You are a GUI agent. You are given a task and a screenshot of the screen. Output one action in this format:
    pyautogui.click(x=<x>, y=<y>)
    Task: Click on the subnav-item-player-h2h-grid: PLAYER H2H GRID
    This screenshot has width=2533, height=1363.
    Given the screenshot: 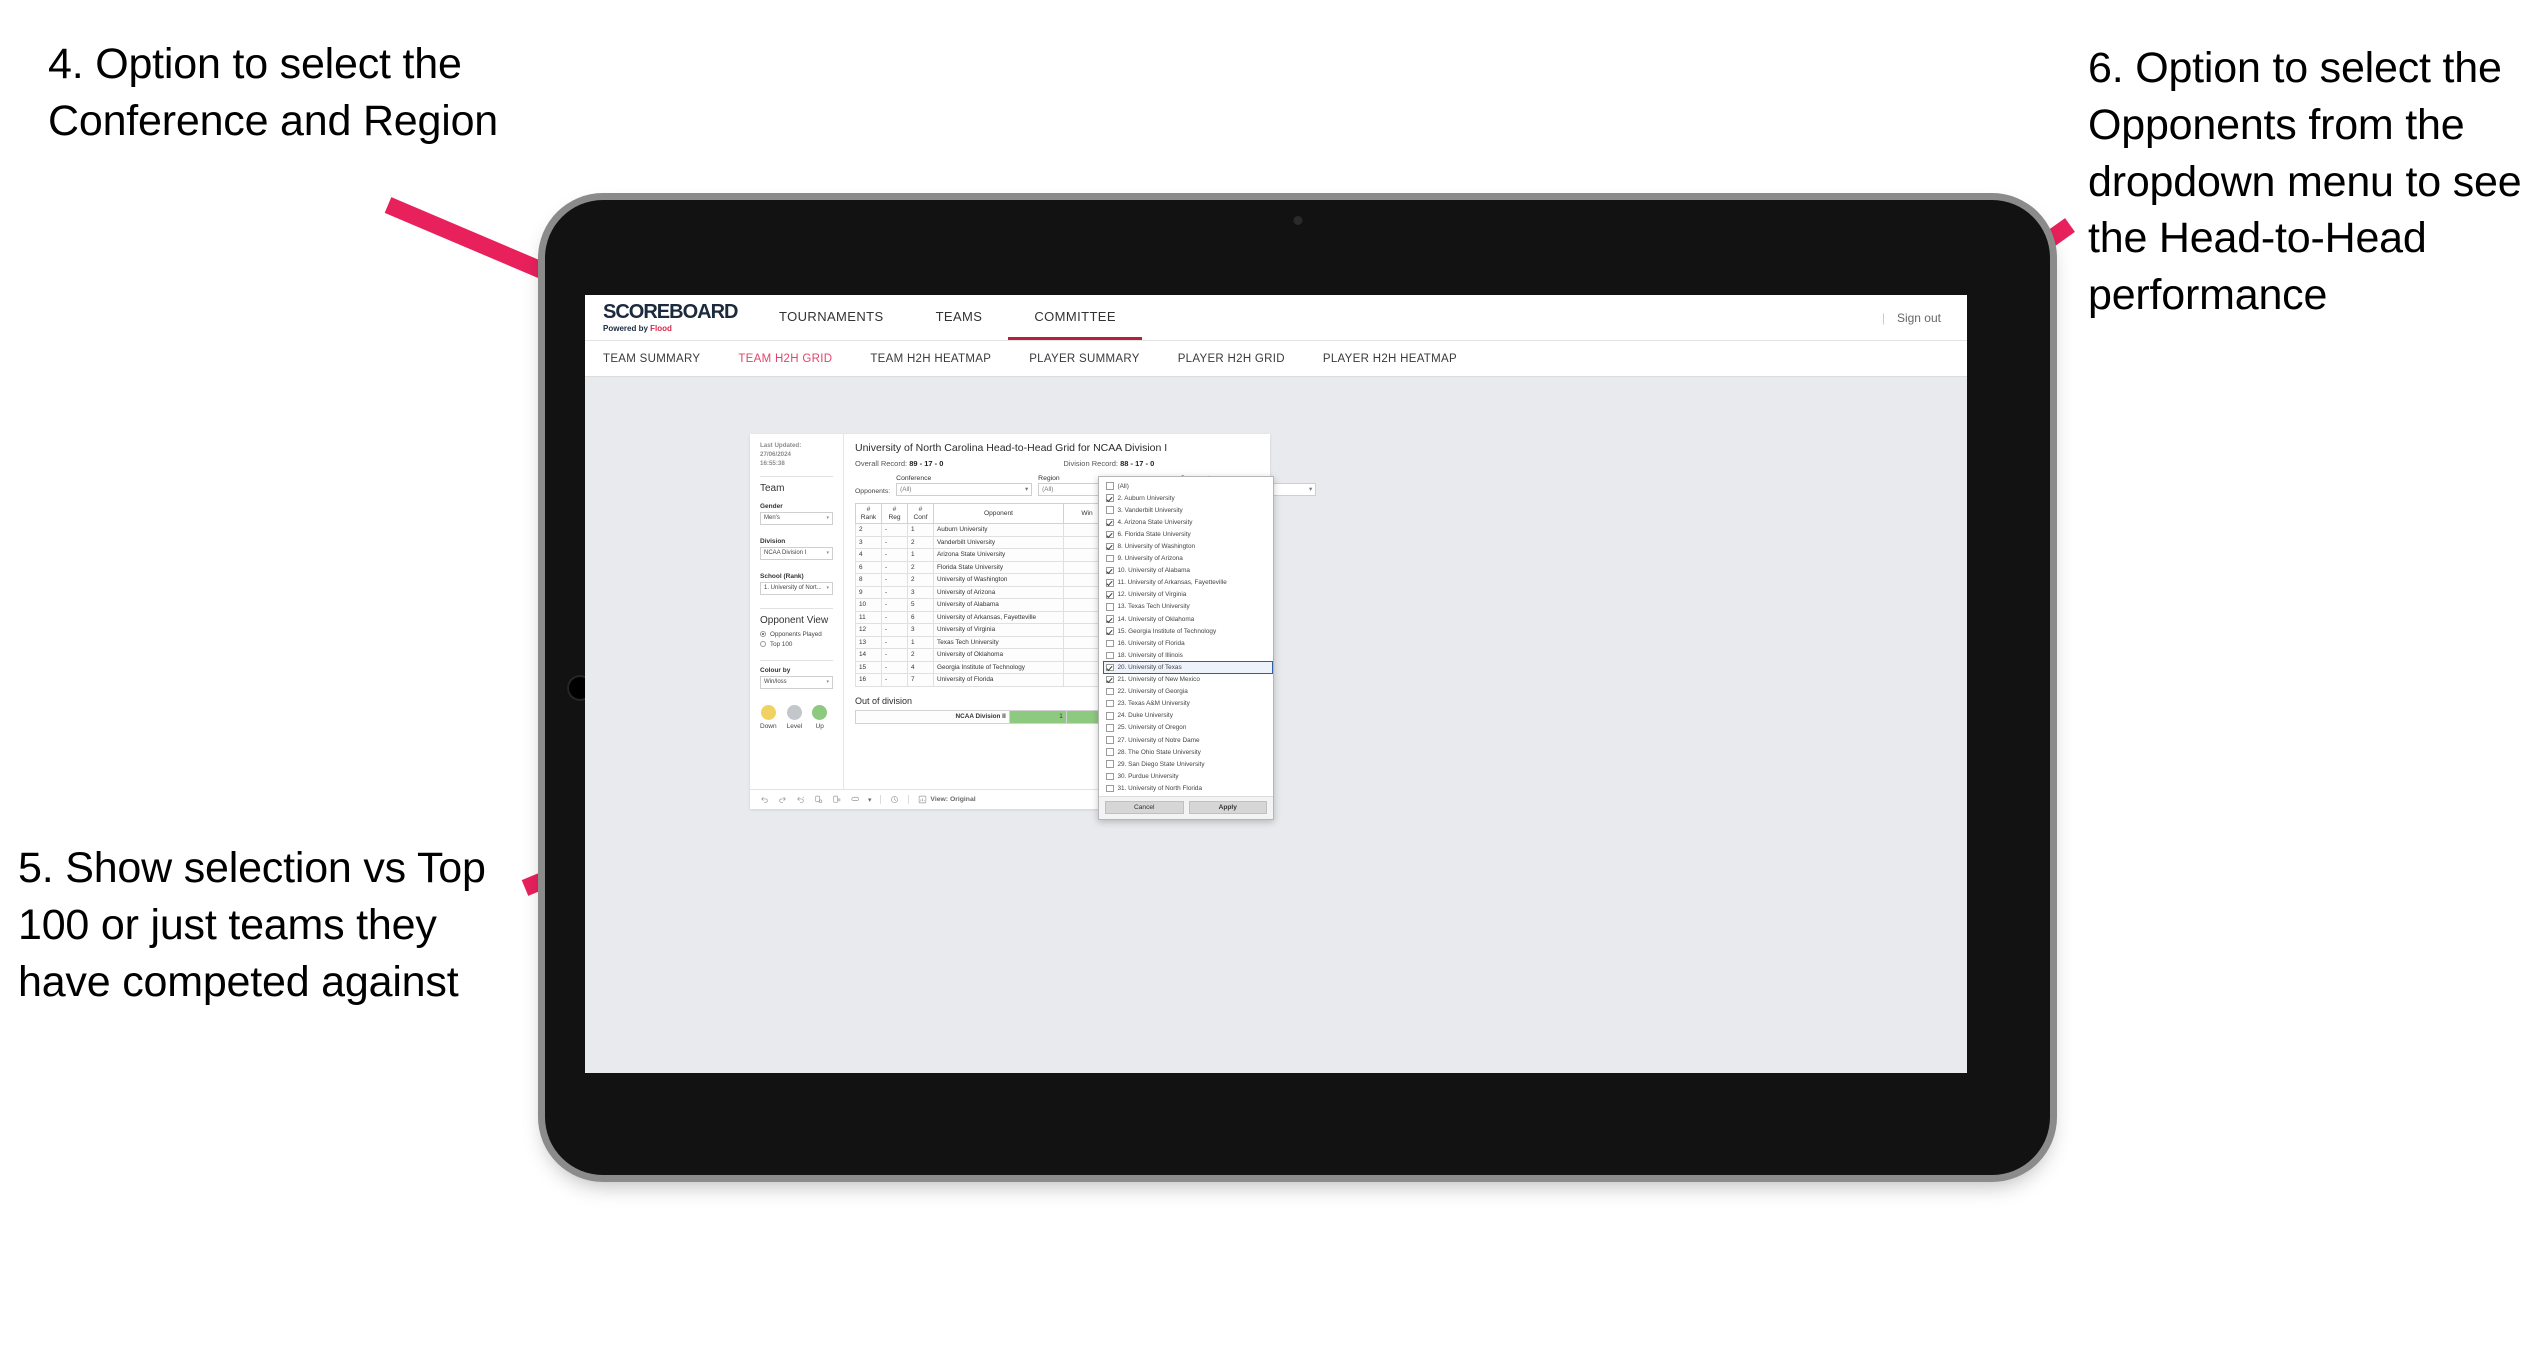 What is the action you would take?
    pyautogui.click(x=1231, y=359)
    